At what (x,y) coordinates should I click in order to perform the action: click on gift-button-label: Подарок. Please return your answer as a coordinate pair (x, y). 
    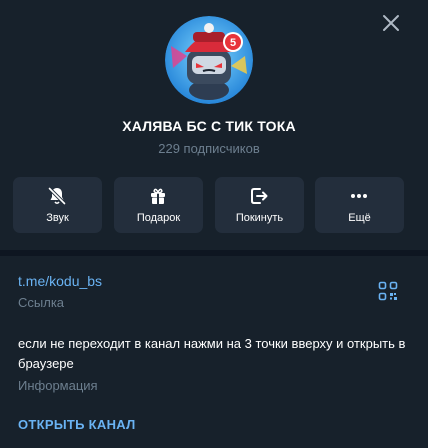
    Looking at the image, I should click on (158, 218).